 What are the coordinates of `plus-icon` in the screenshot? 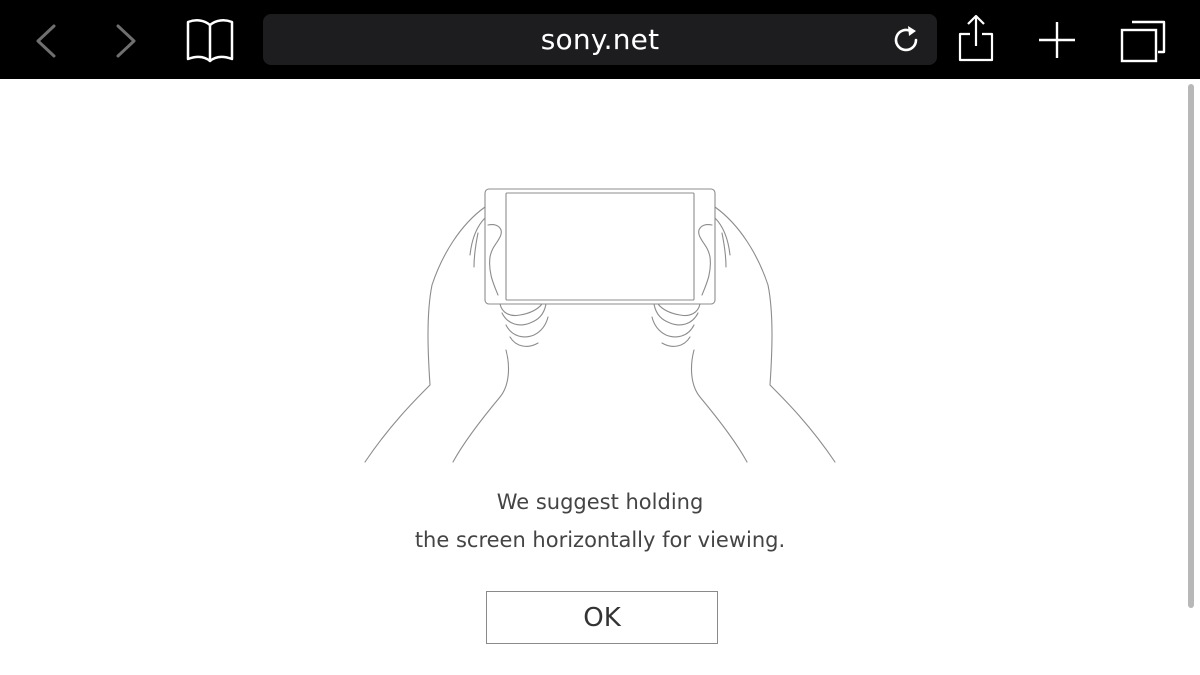 It's located at (1057, 40).